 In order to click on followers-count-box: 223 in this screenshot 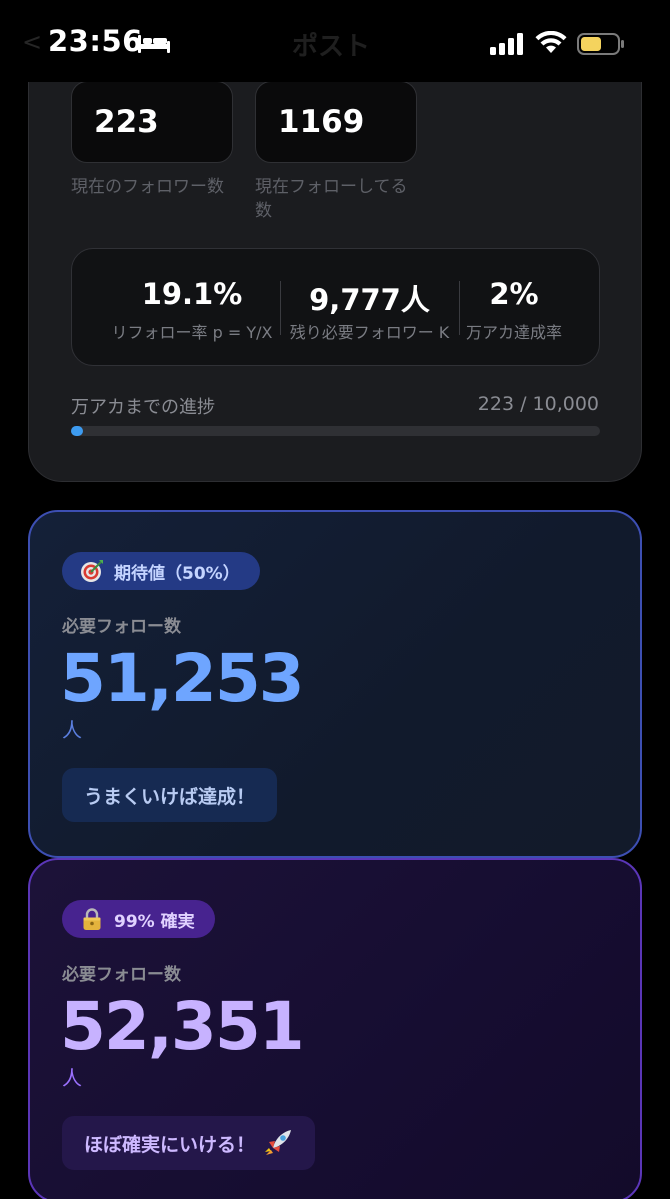, I will do `click(152, 122)`.